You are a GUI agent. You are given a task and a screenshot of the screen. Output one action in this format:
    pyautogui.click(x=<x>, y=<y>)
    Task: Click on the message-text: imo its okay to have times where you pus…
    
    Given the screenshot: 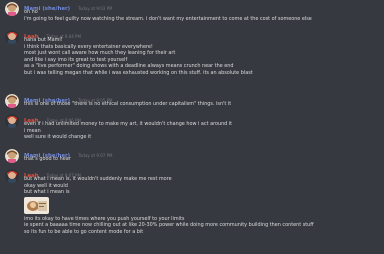 What is the action you would take?
    pyautogui.click(x=104, y=218)
    